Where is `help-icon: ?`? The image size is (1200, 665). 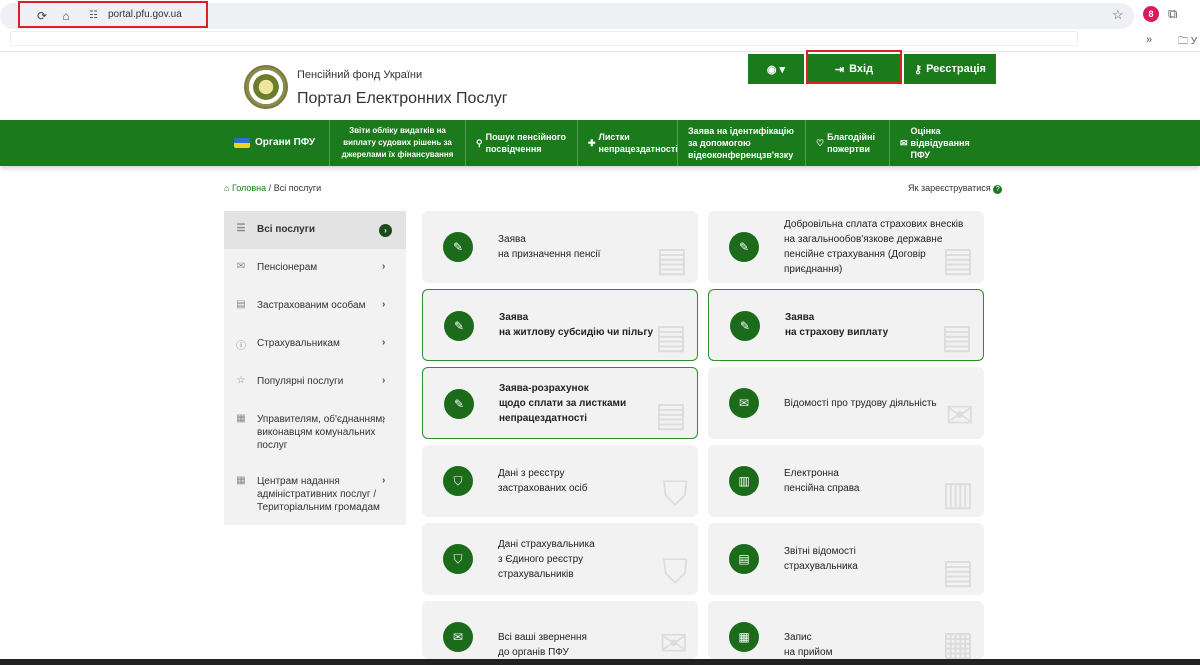 help-icon: ? is located at coordinates (998, 189).